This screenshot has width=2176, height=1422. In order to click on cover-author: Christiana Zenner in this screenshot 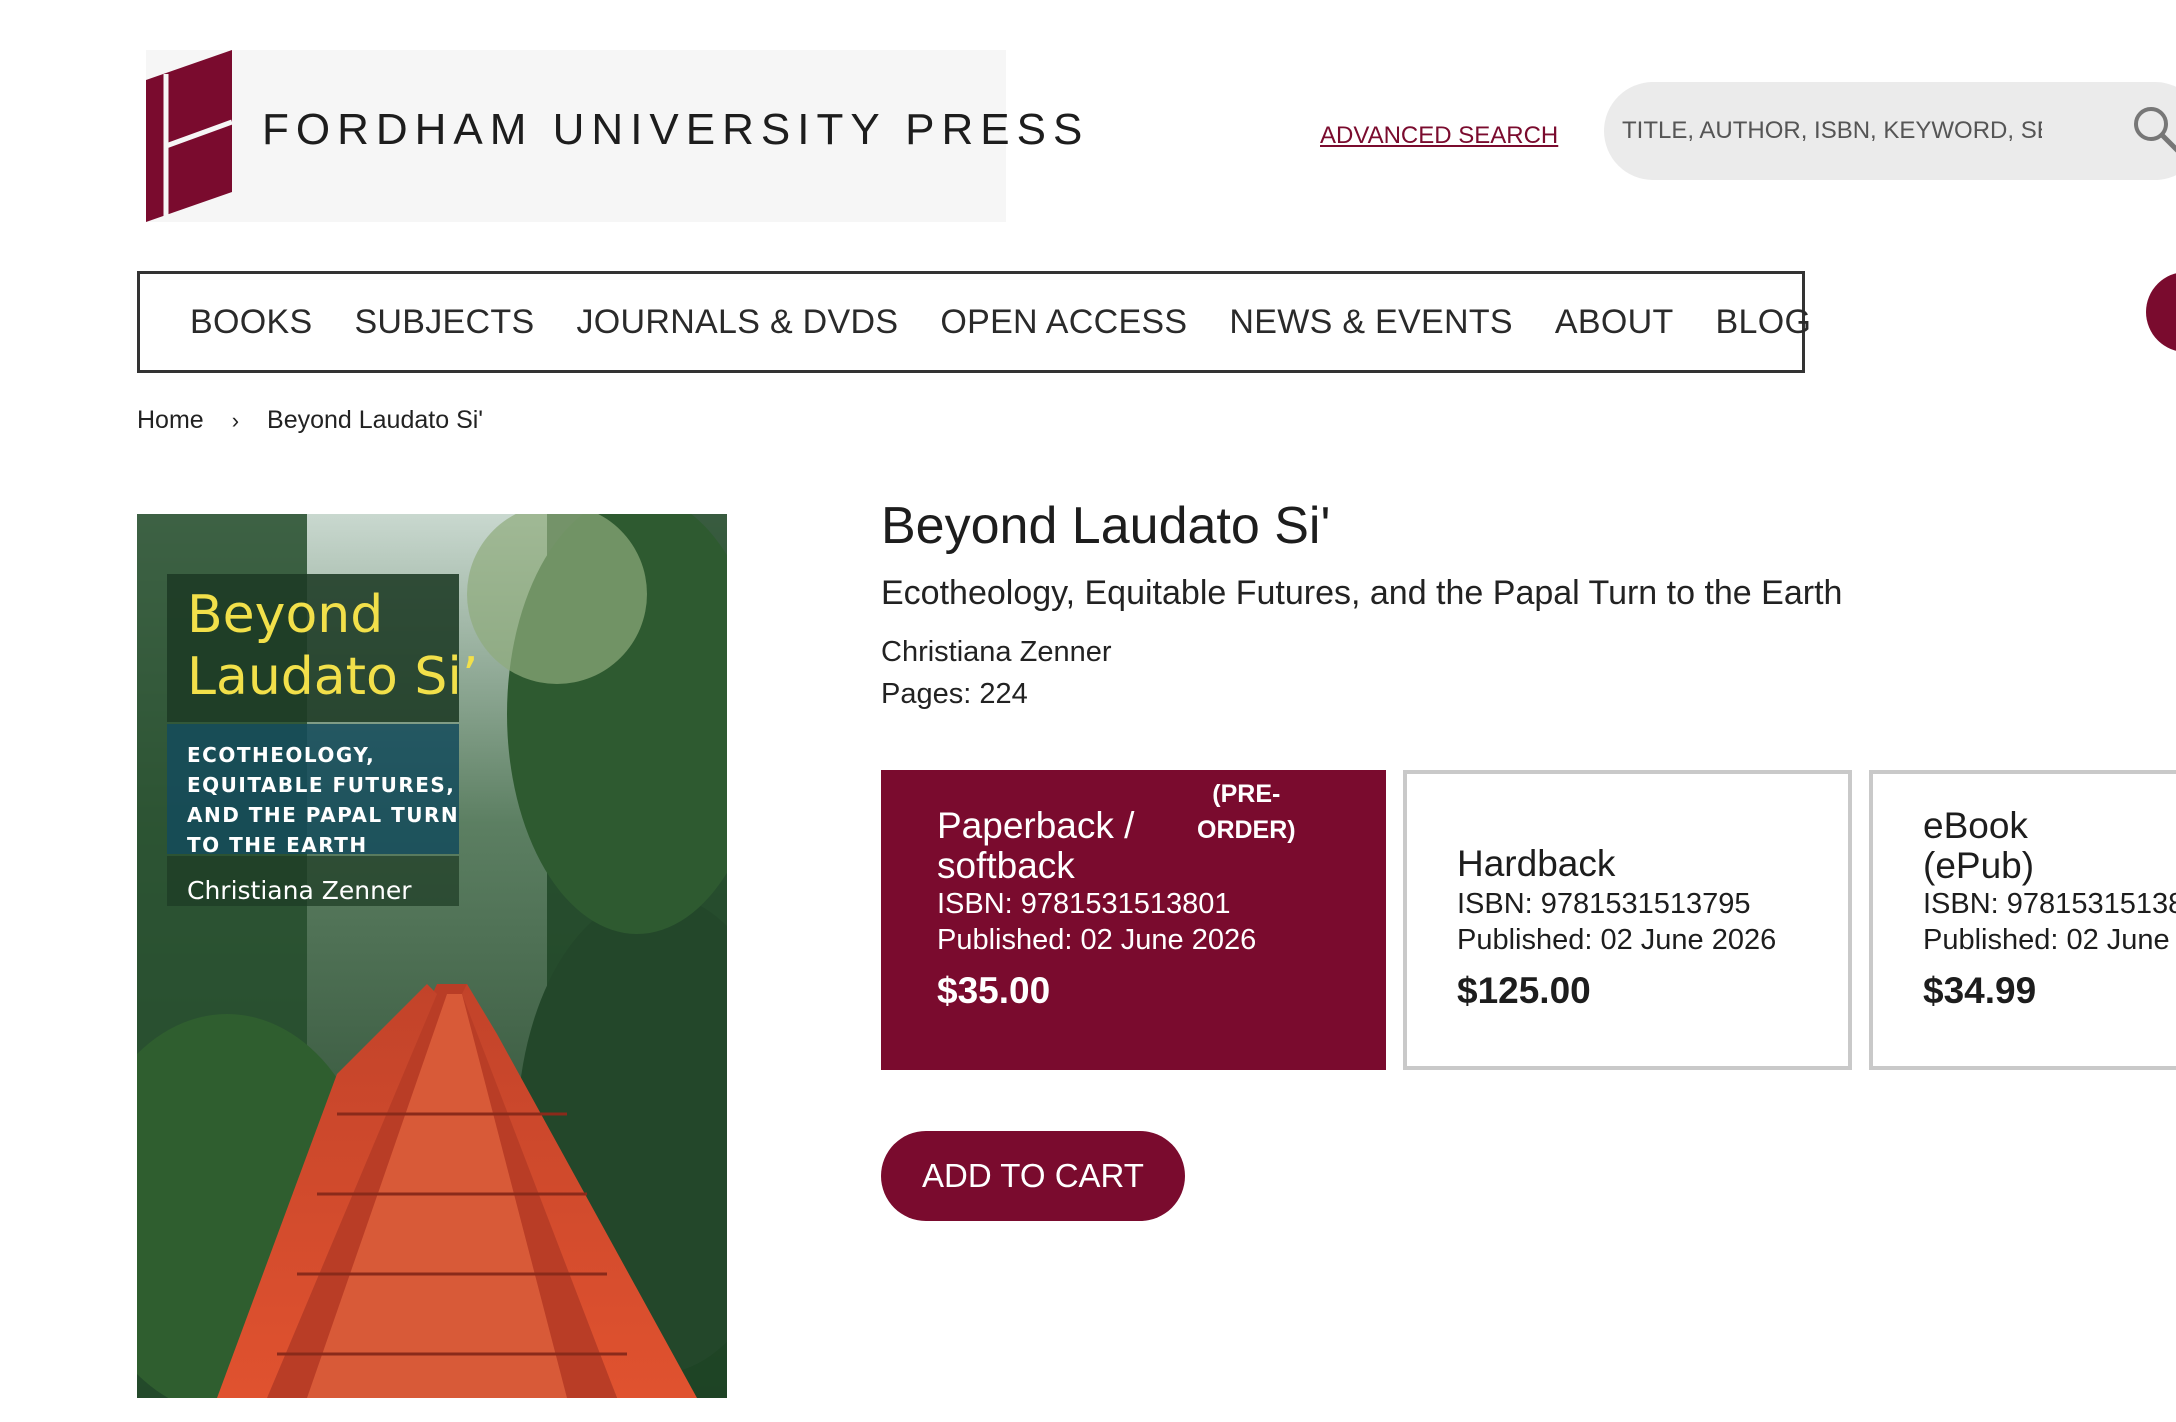, I will do `click(299, 890)`.